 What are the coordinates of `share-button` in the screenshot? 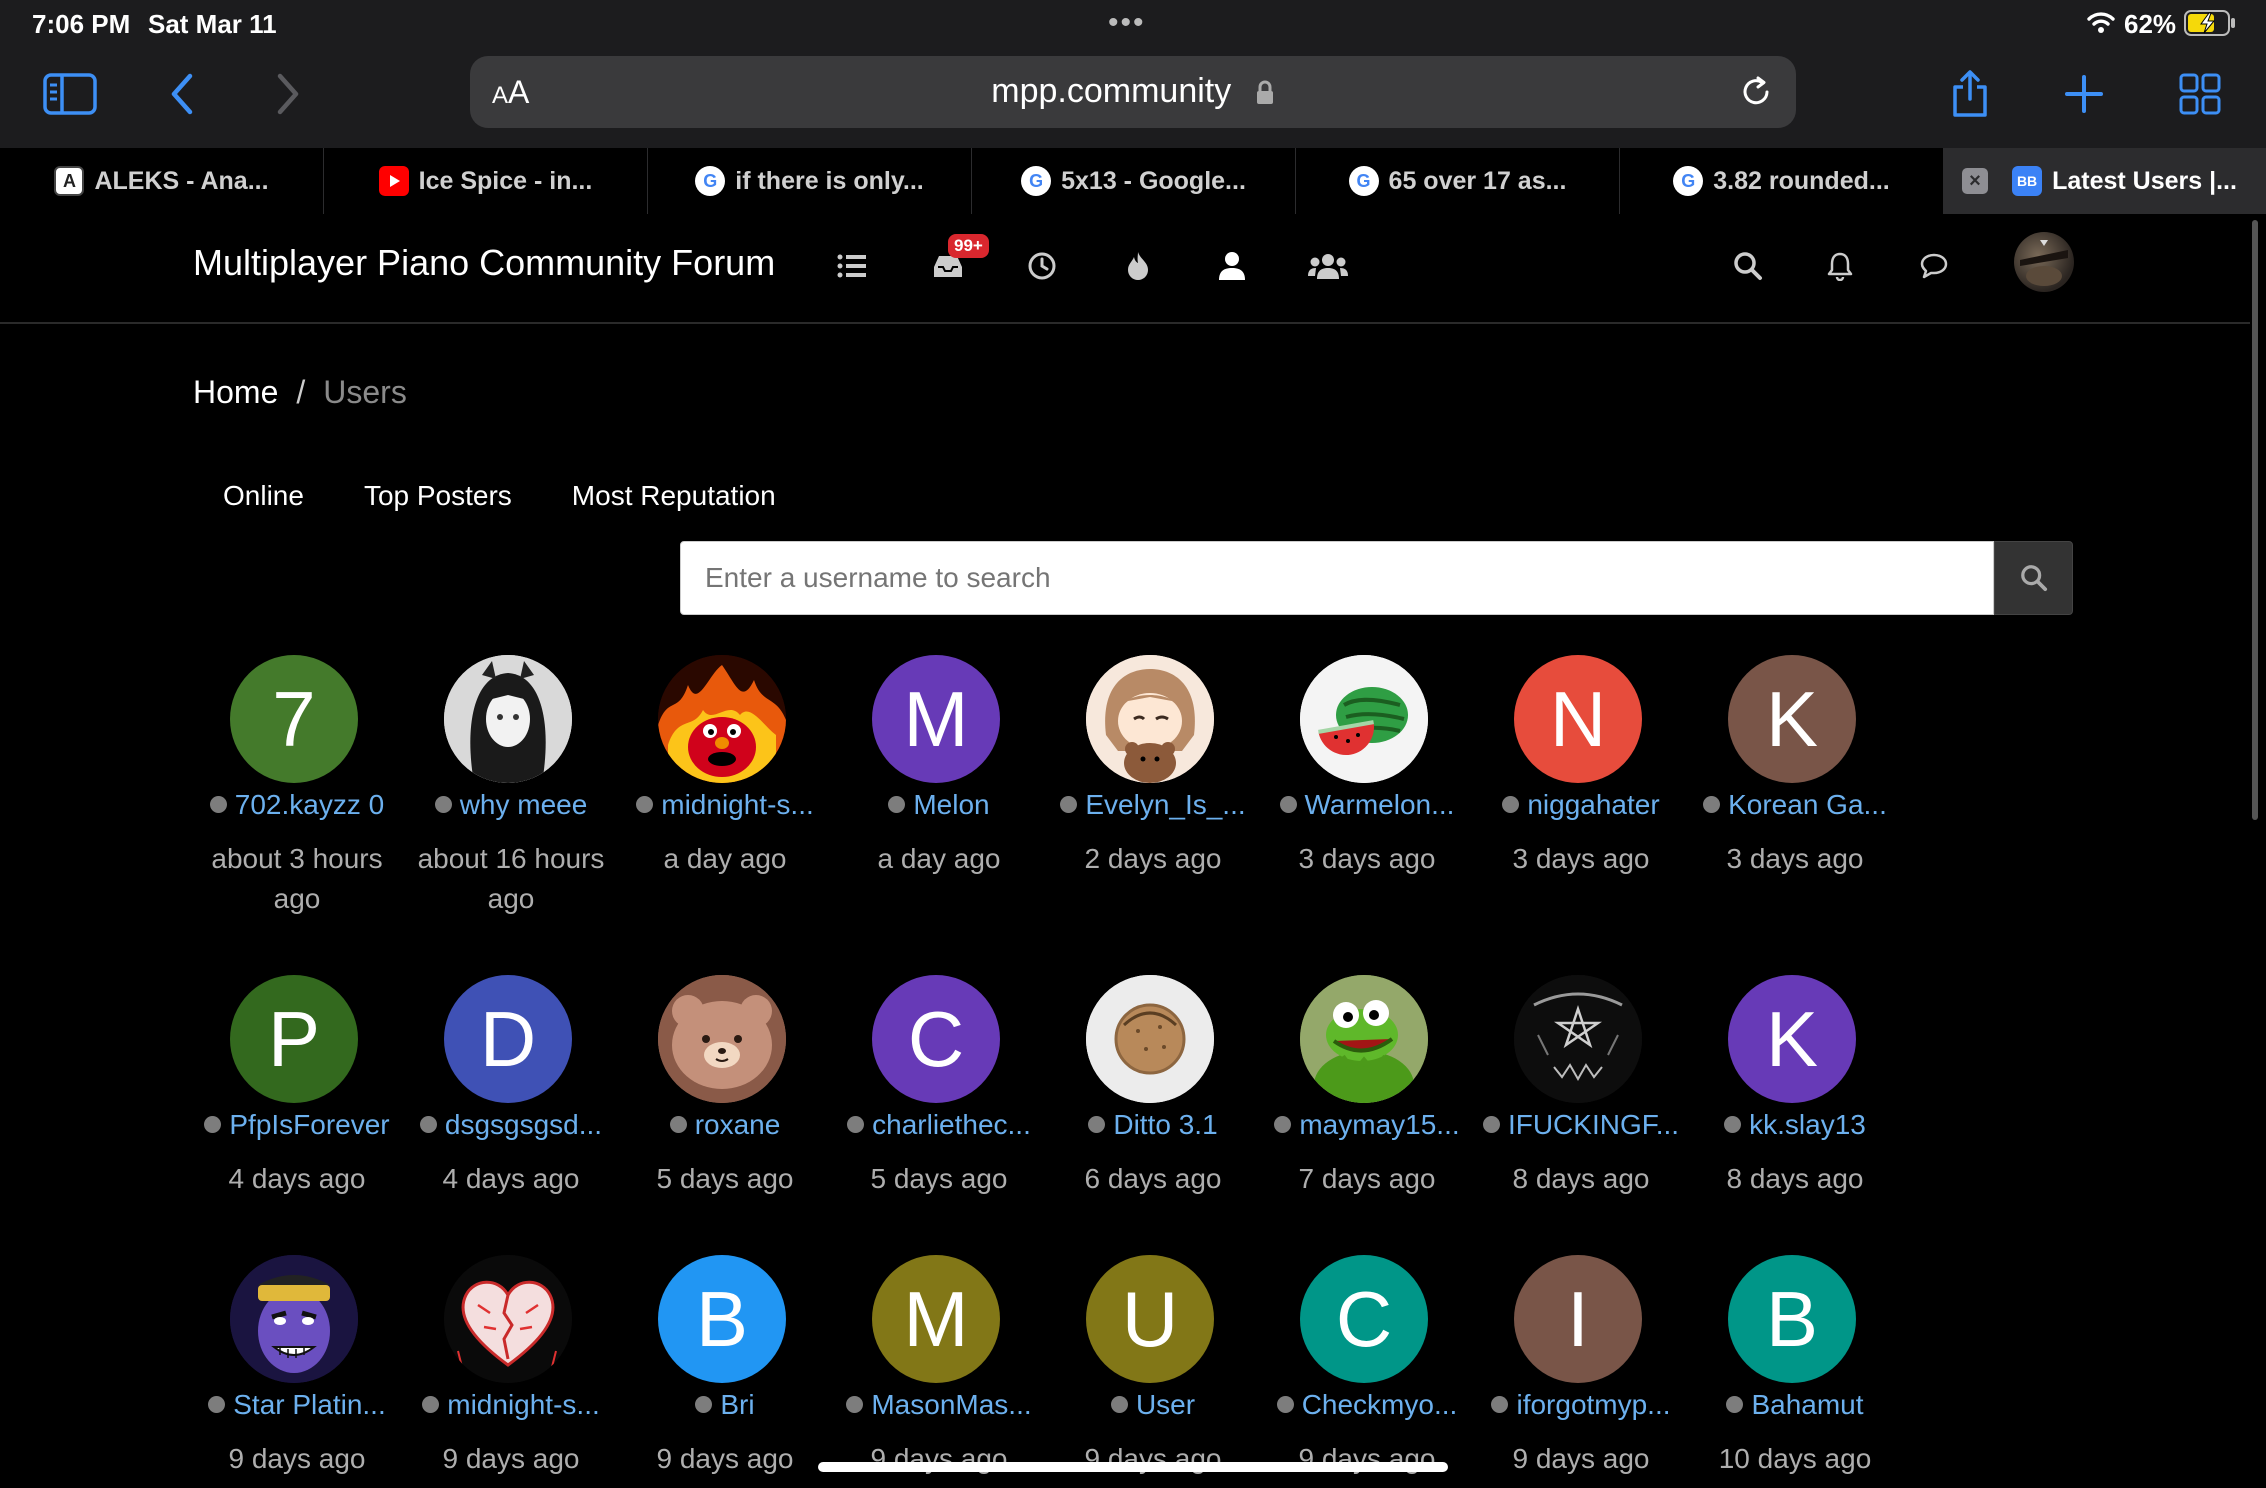 It's located at (1970, 94).